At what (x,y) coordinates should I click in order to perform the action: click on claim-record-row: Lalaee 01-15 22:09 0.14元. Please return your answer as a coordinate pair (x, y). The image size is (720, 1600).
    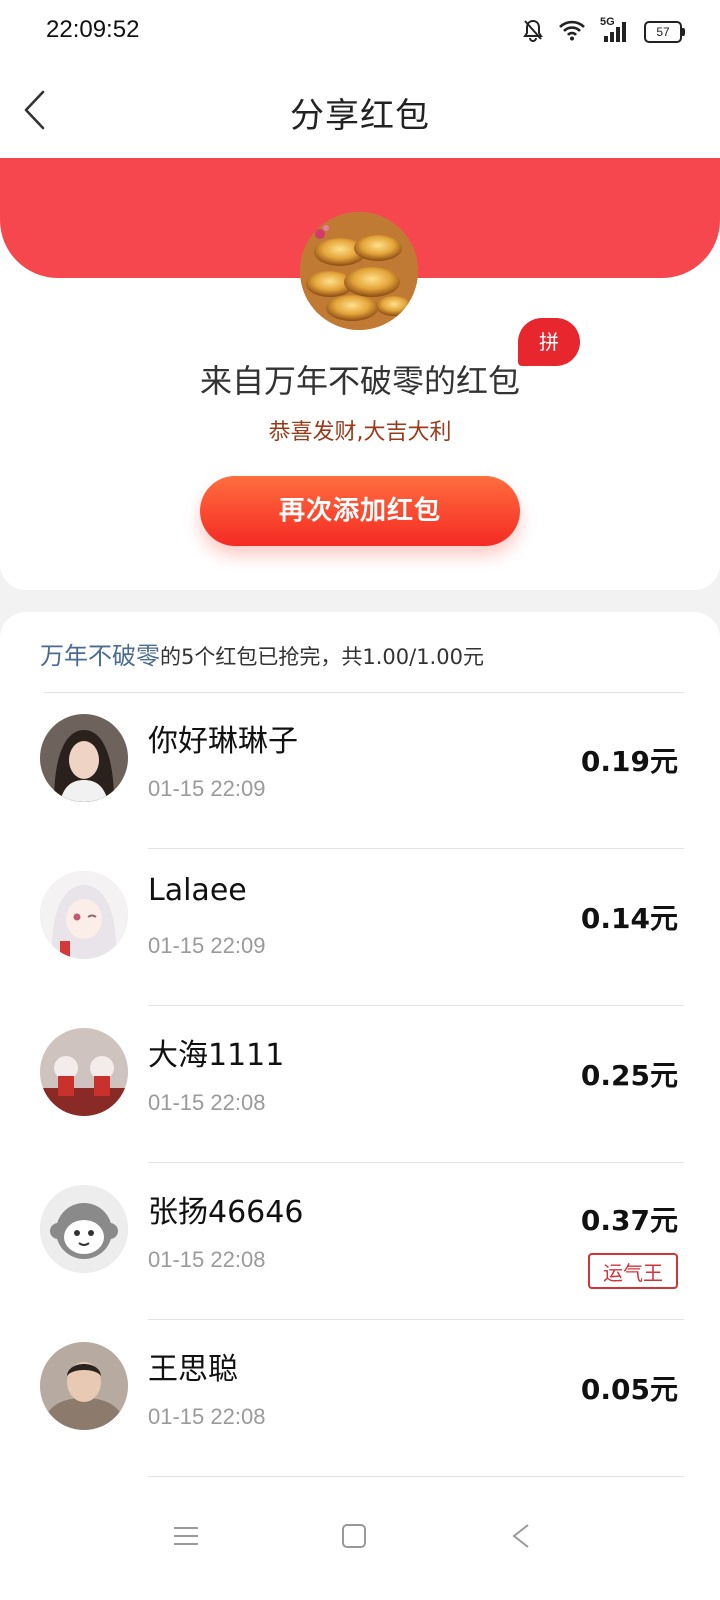
    Looking at the image, I should click on (360, 927).